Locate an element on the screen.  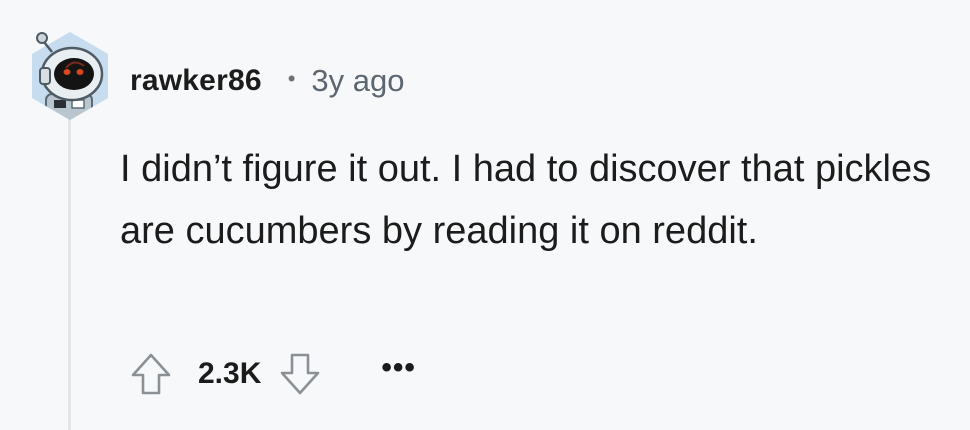
username-link: rawker86 is located at coordinates (196, 81).